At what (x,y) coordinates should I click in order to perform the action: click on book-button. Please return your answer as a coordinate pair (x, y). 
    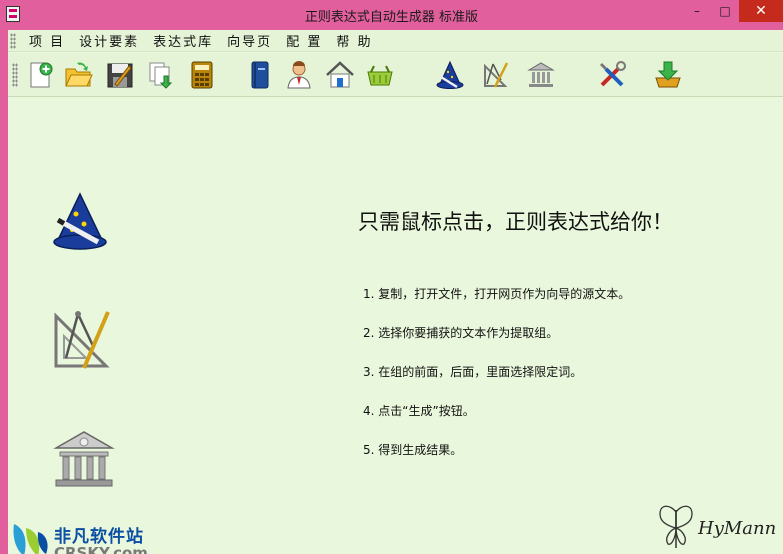
    Looking at the image, I should click on (260, 75).